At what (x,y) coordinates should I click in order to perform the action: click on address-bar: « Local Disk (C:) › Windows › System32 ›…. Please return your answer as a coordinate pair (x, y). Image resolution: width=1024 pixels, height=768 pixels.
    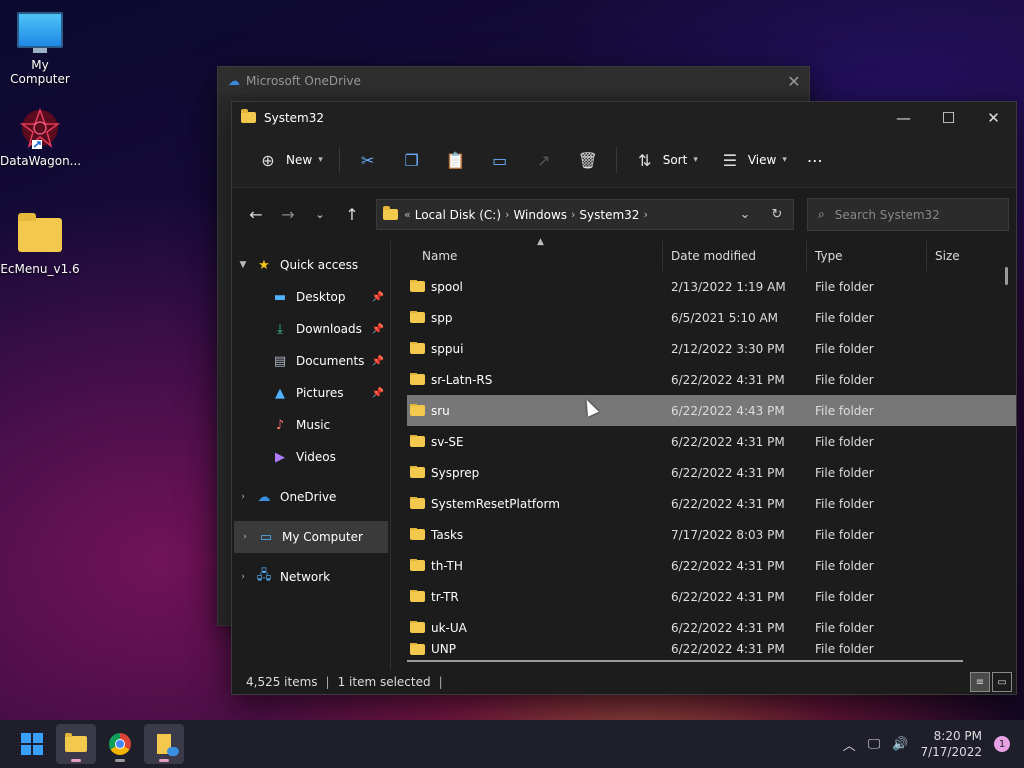
    Looking at the image, I should click on (585, 214).